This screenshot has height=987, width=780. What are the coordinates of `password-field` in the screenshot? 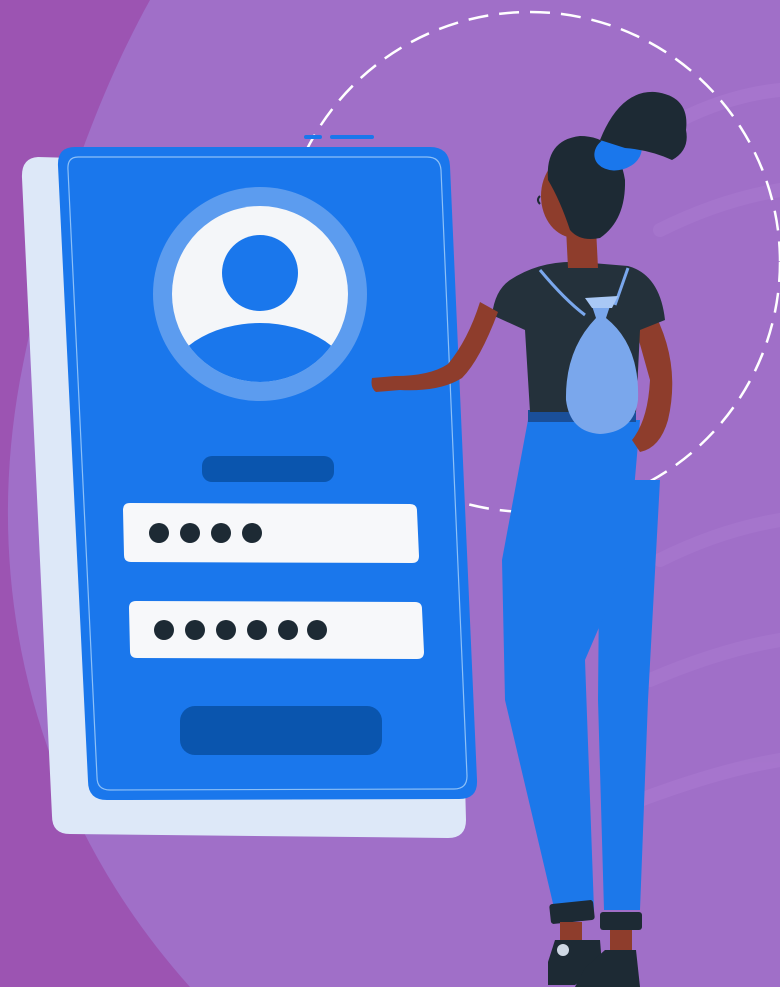 It's located at (276, 630).